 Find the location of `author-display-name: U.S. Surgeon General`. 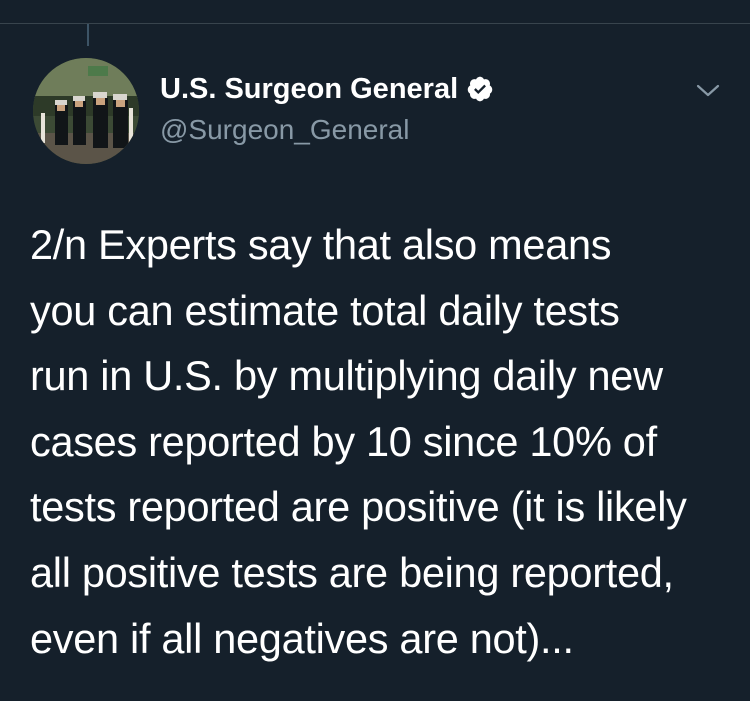

author-display-name: U.S. Surgeon General is located at coordinates (309, 89).